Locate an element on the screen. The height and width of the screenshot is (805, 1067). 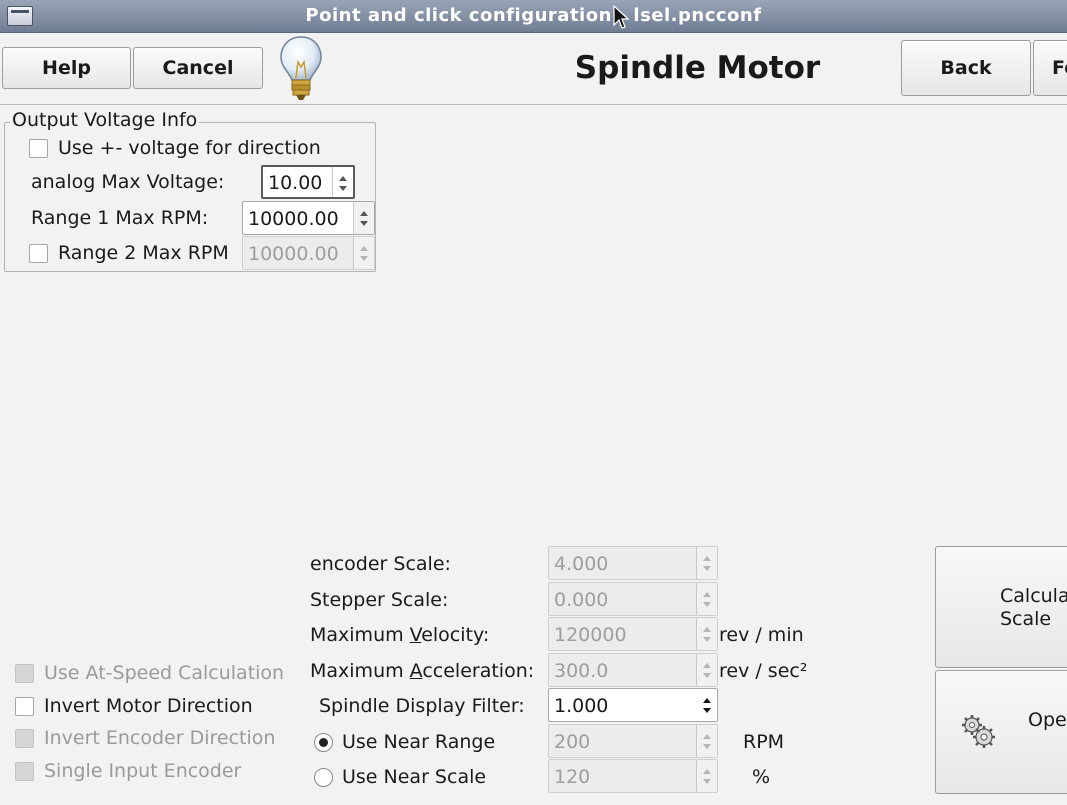
analog-max-voltage-stepper is located at coordinates (342, 182).